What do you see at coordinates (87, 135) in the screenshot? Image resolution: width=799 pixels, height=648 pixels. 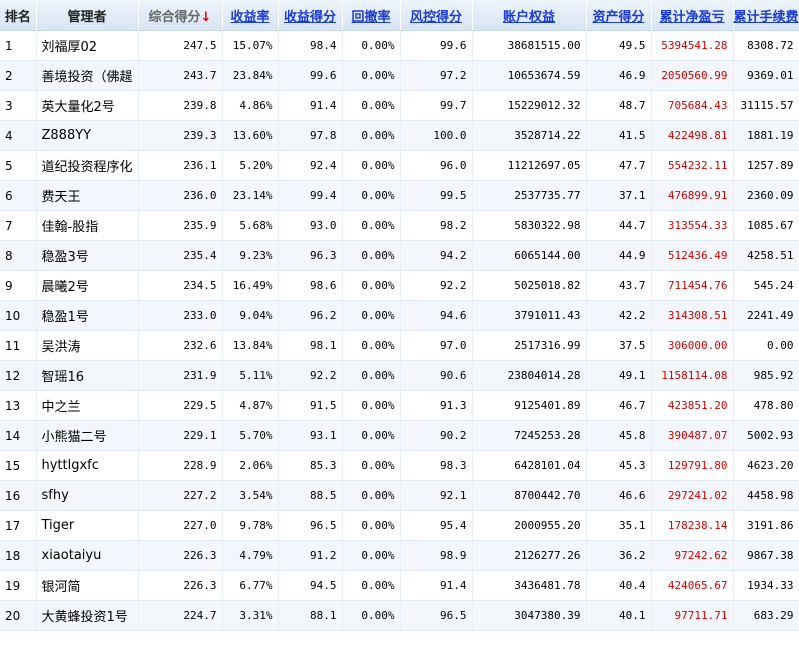 I see `manager-cell: Z888YY` at bounding box center [87, 135].